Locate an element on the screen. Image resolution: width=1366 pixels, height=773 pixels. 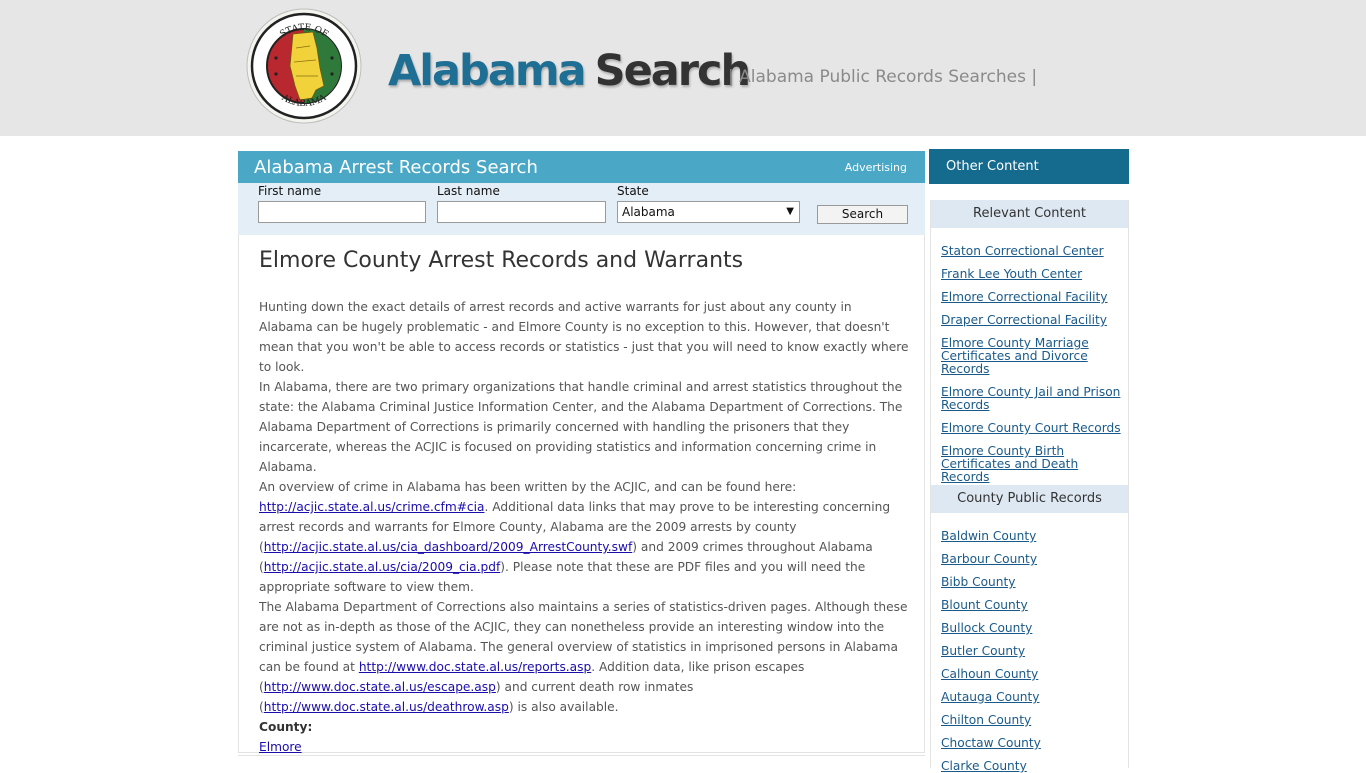
county-records-header: County Public Records is located at coordinates (1029, 499).